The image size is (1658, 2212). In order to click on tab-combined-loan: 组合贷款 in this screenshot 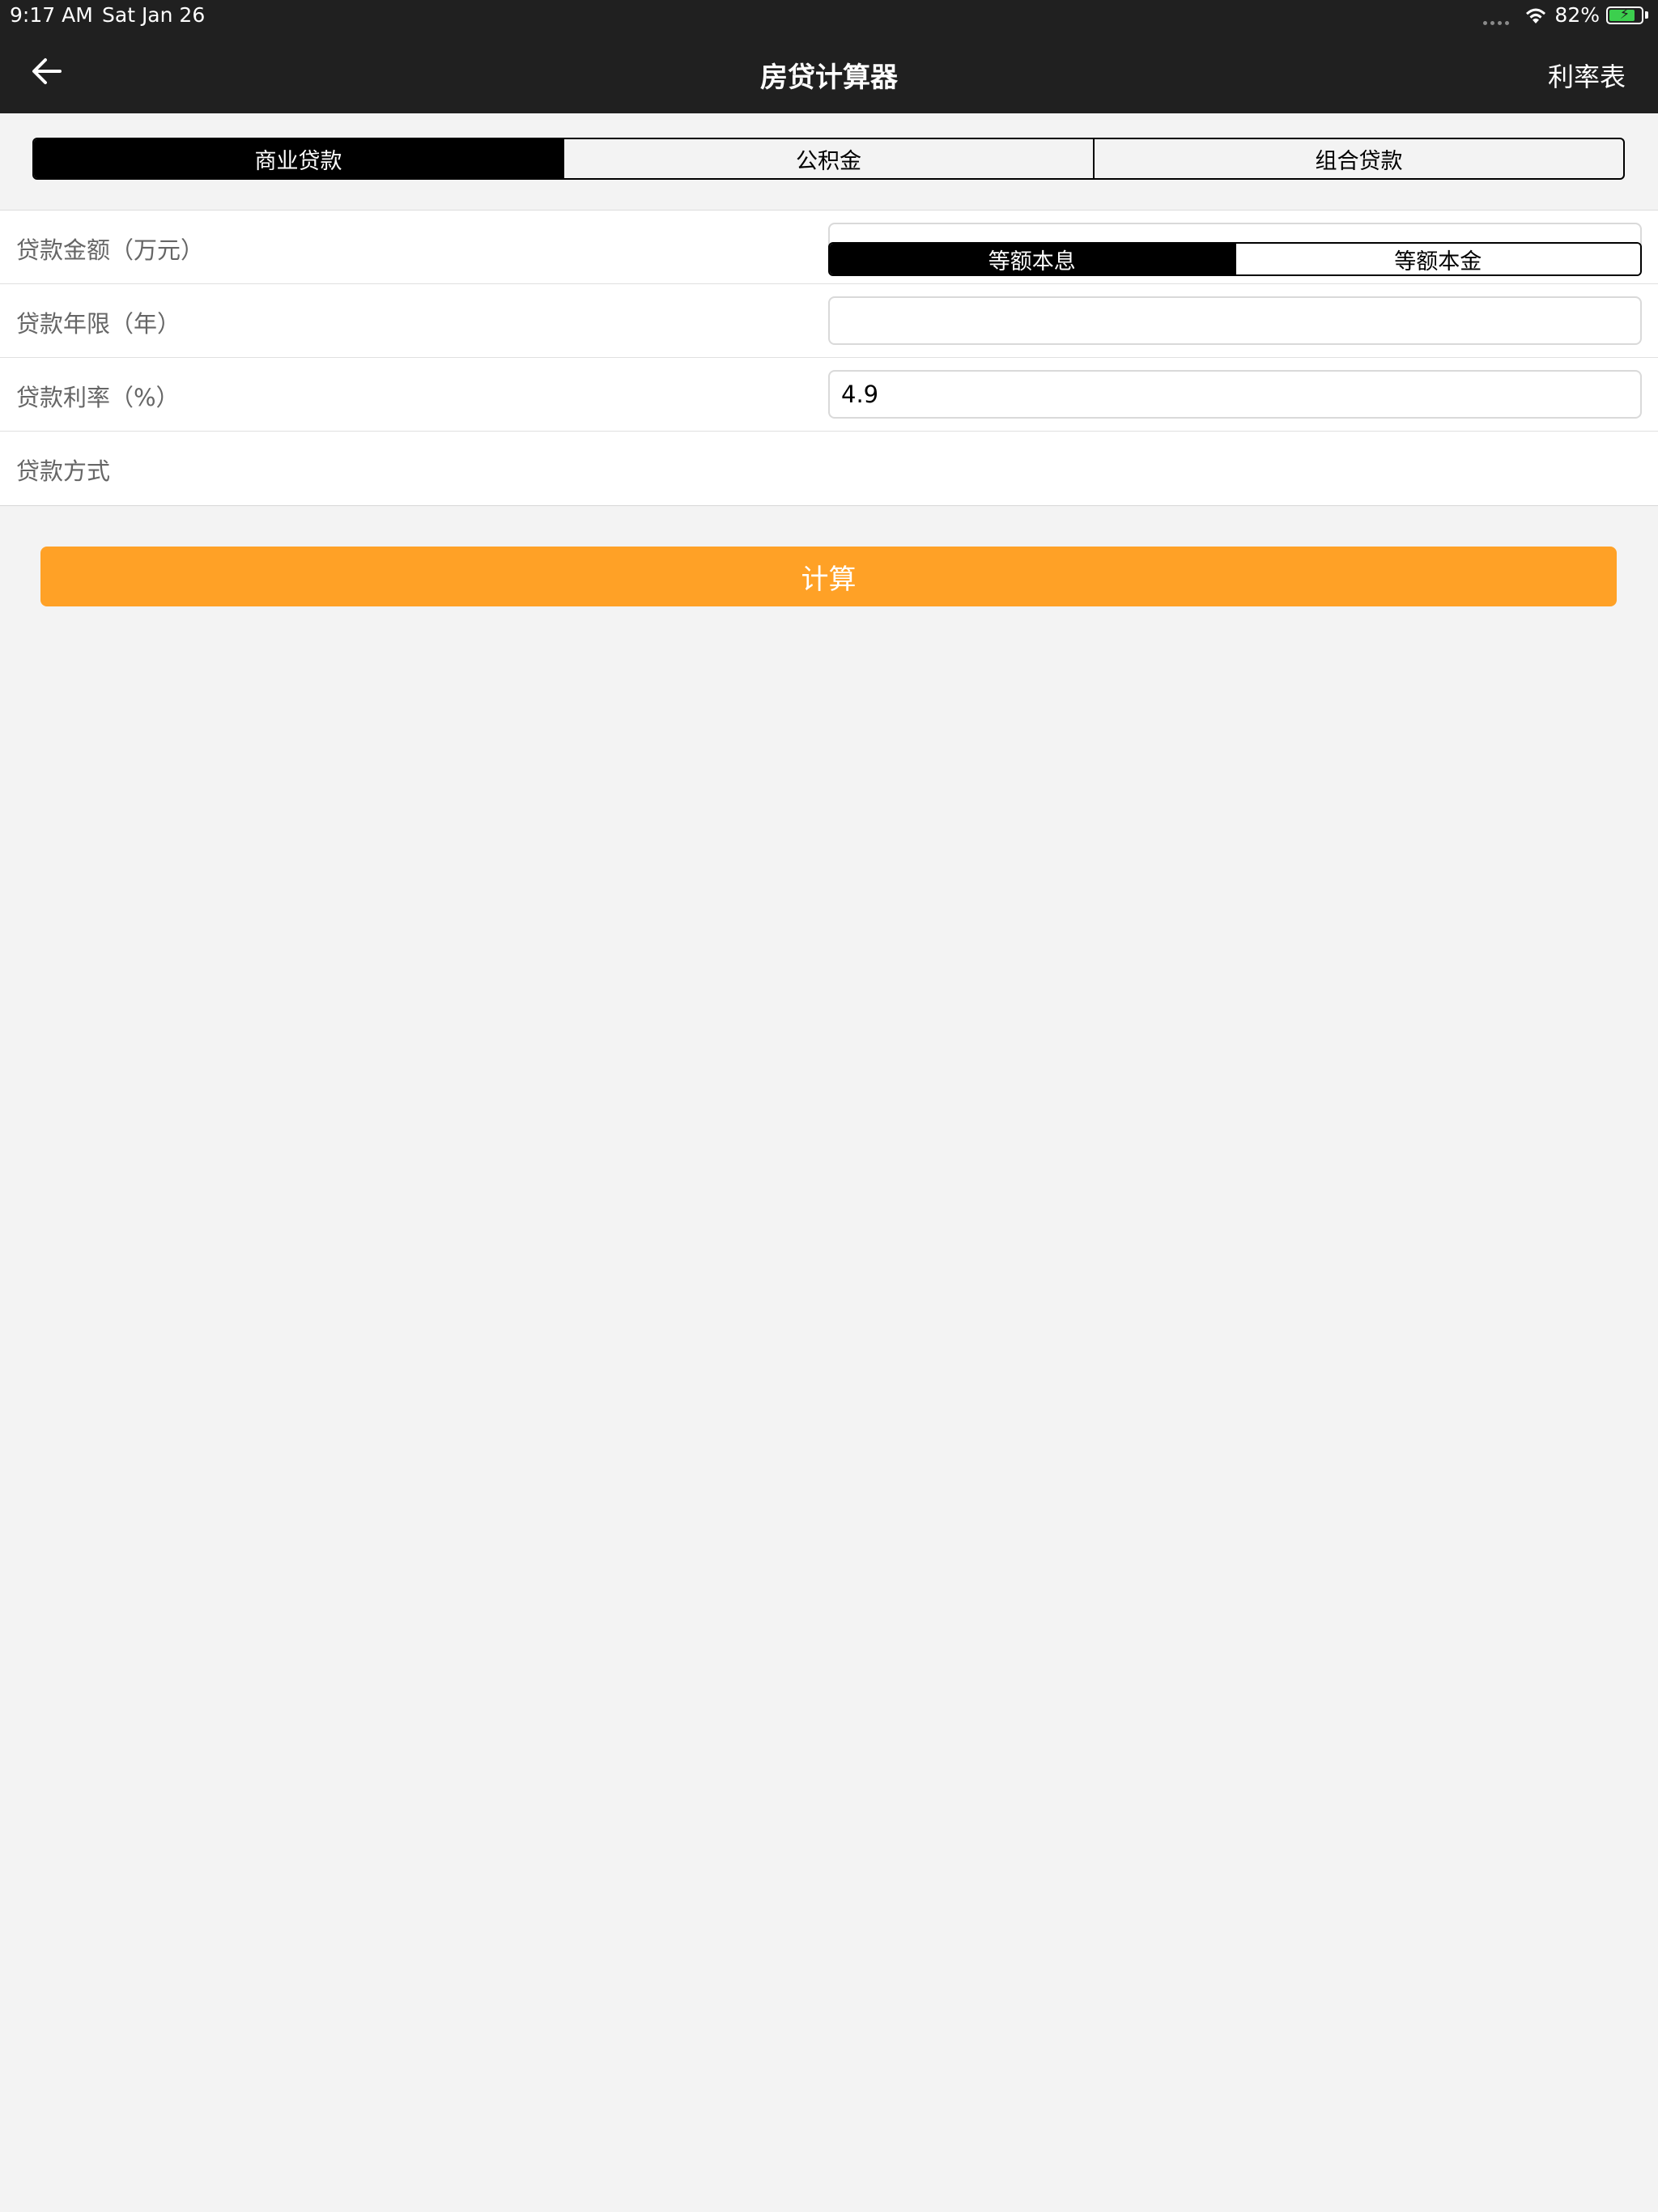, I will do `click(1359, 159)`.